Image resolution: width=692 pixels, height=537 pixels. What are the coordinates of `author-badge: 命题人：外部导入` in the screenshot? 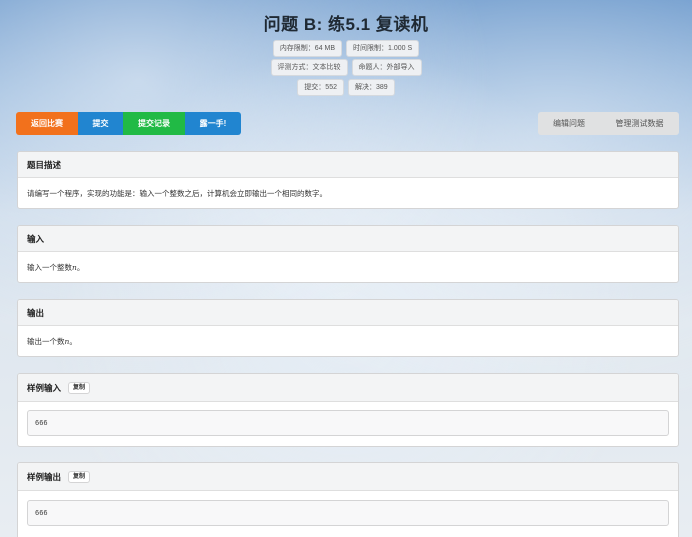 It's located at (386, 67).